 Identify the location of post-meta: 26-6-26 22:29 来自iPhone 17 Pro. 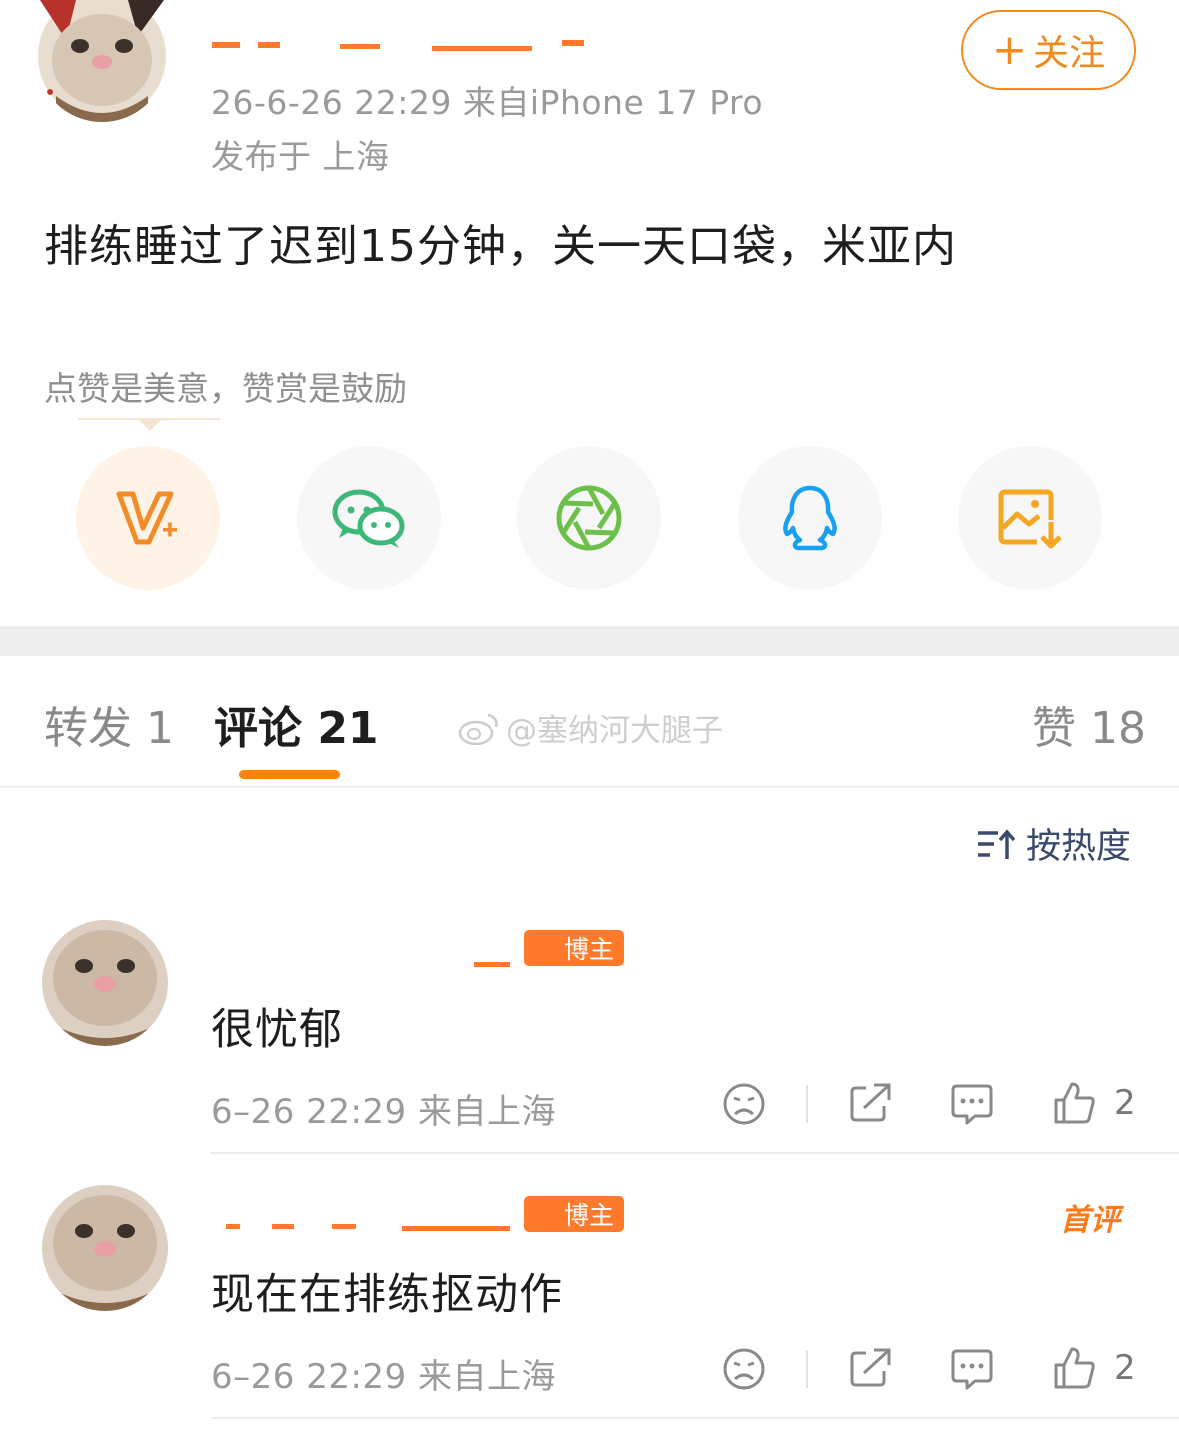
(487, 102).